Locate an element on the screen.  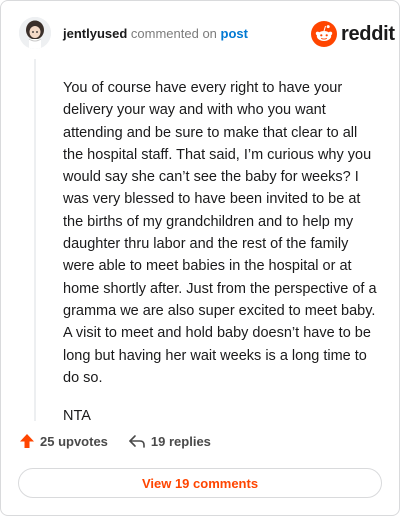
avatar is located at coordinates (35, 33).